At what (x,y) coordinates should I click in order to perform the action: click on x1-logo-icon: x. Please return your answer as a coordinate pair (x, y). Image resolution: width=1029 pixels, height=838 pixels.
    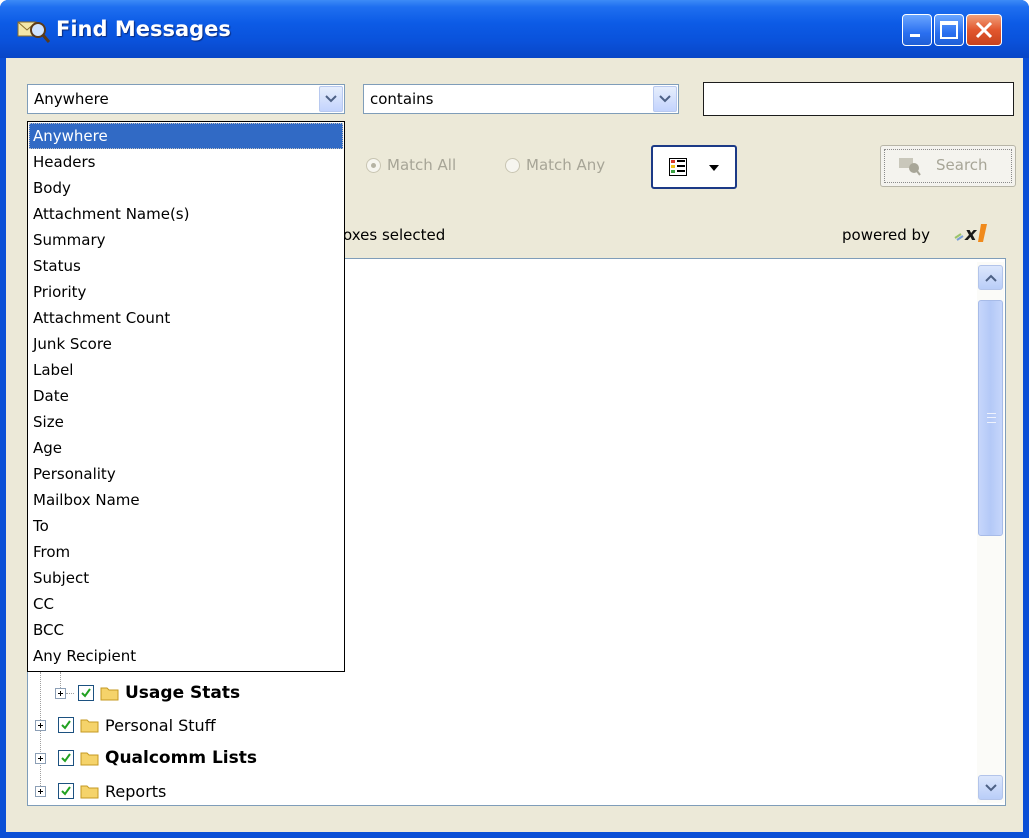
    Looking at the image, I should click on (970, 234).